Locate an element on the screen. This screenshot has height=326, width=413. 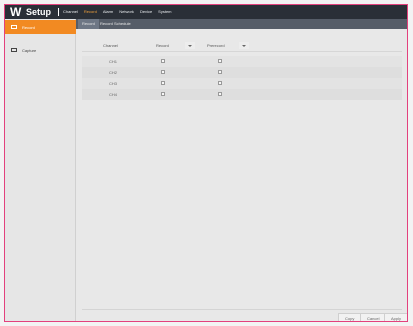
table-header: Channel Record Prerecord is located at coordinates (242, 46).